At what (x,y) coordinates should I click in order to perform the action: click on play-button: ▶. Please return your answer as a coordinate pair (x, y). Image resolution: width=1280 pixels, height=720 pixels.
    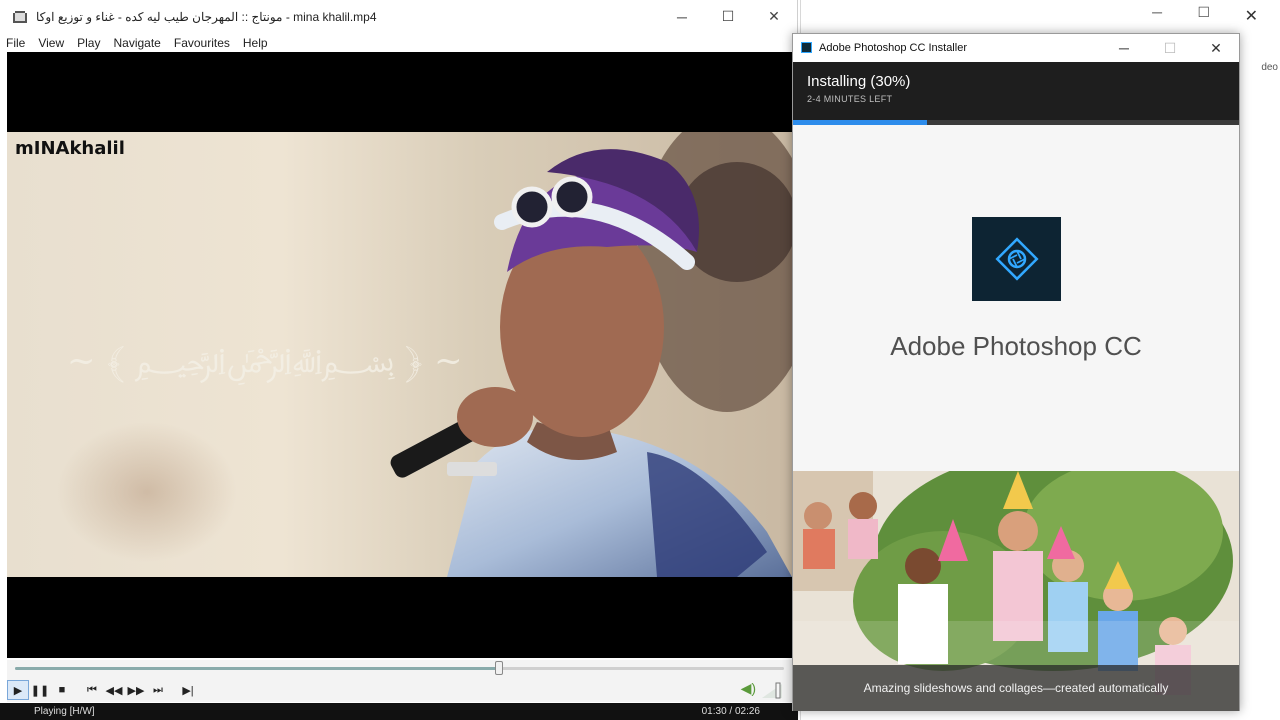
    Looking at the image, I should click on (18, 690).